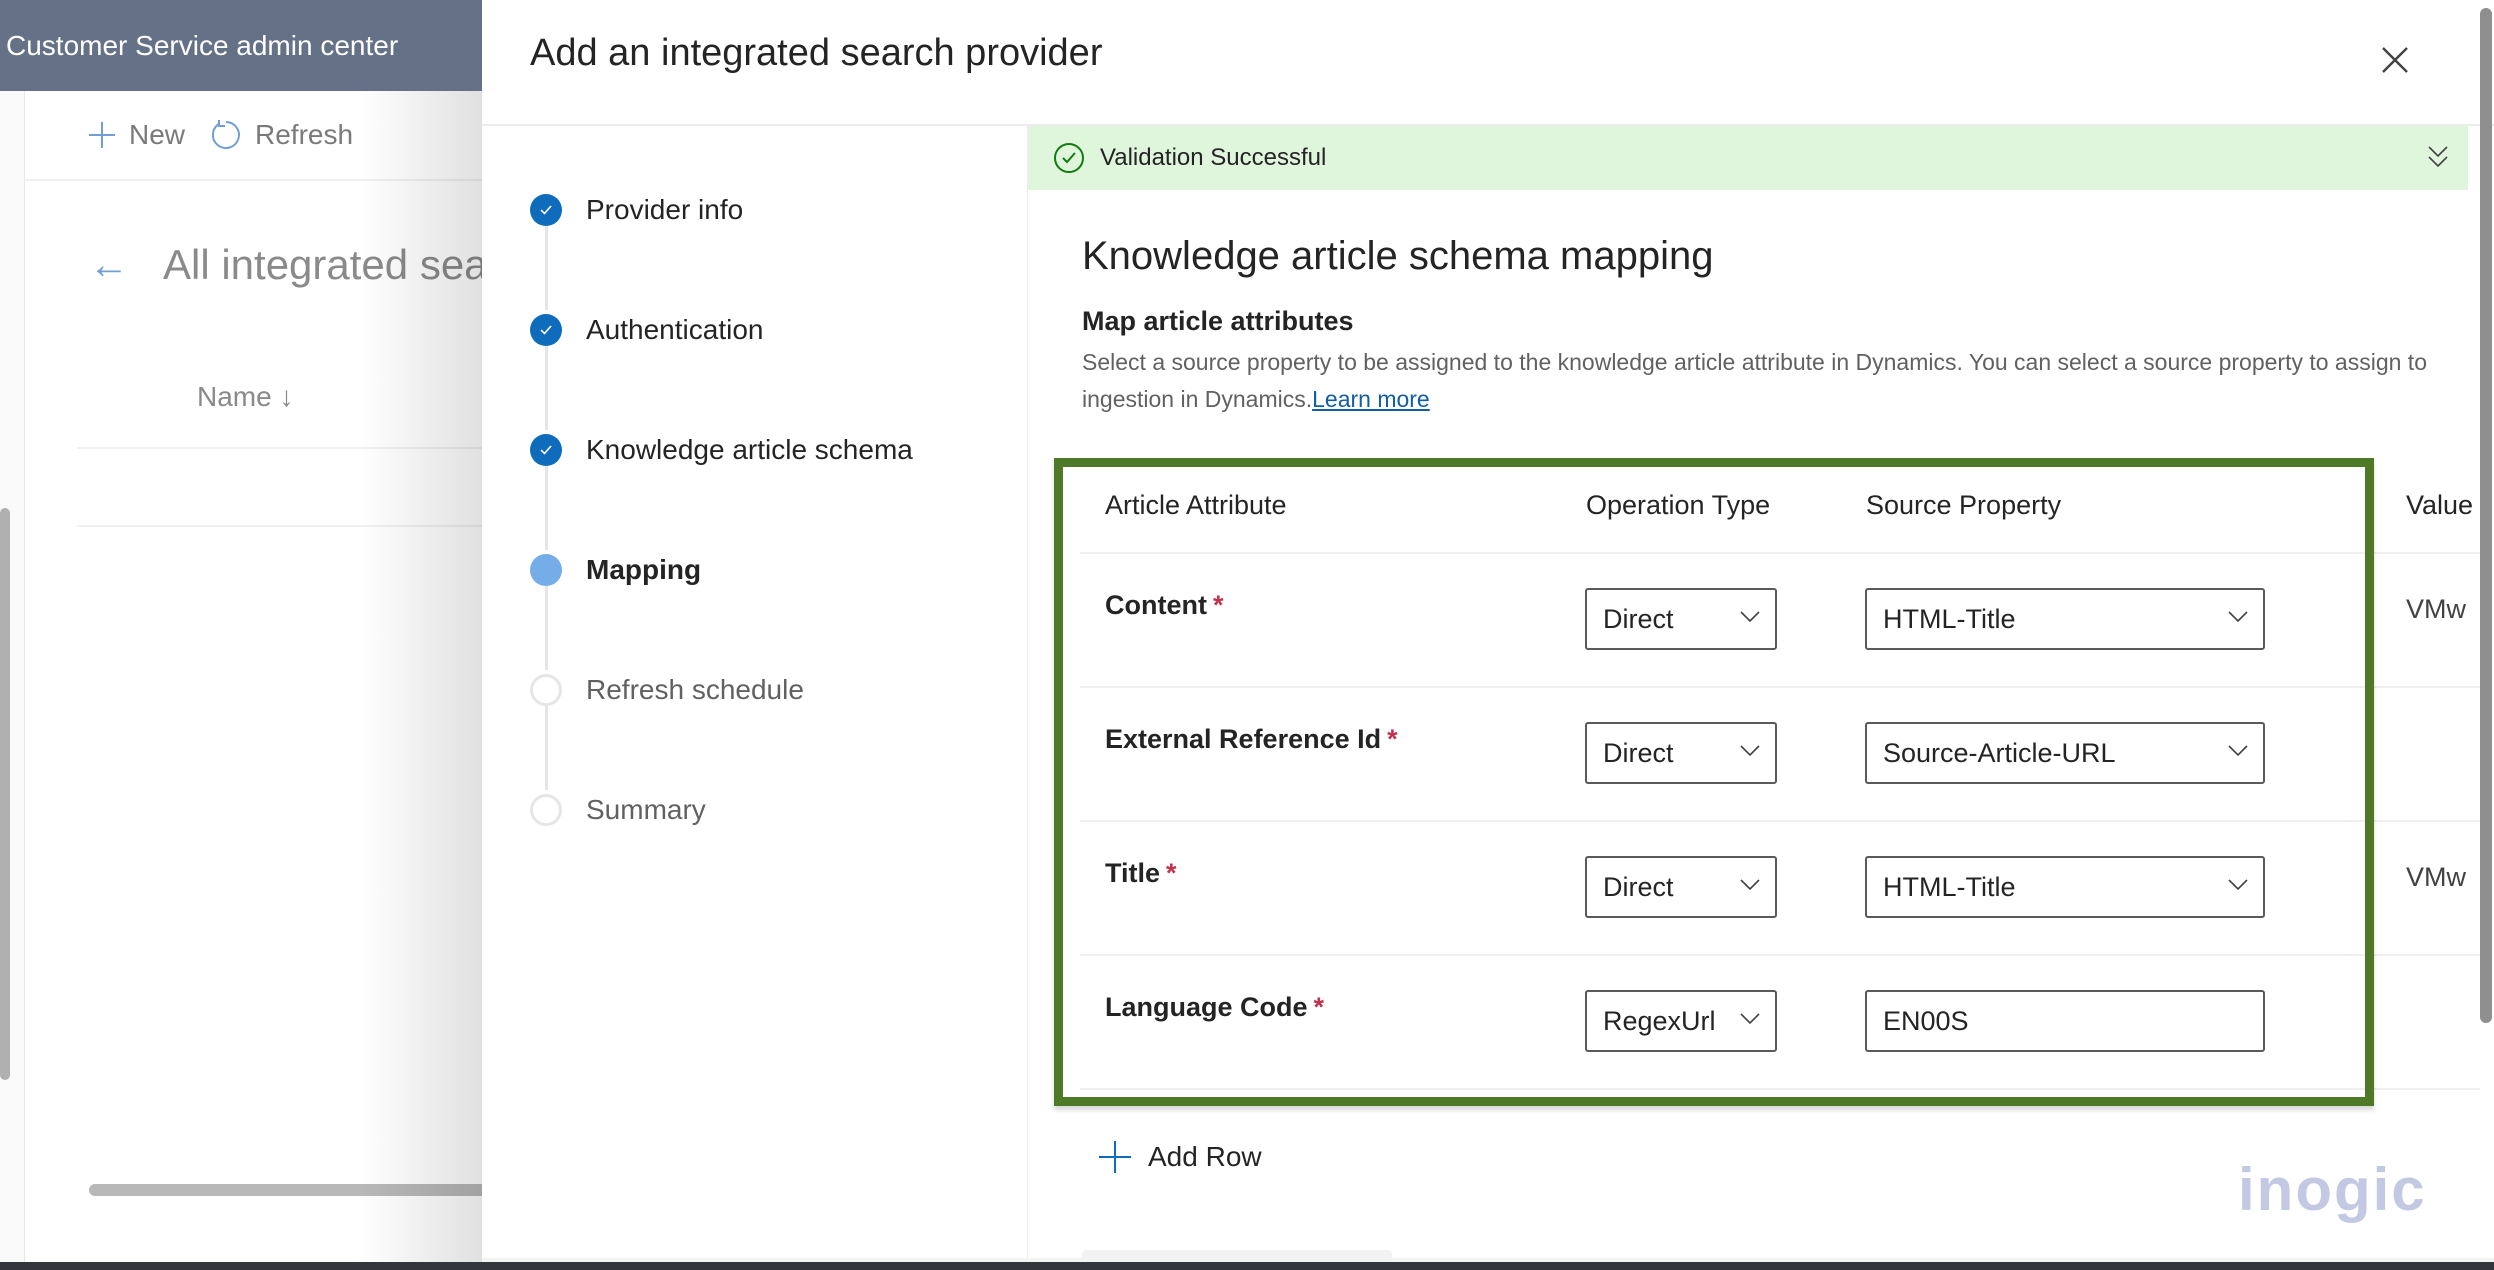  I want to click on double-chevron-down-icon, so click(2438, 157).